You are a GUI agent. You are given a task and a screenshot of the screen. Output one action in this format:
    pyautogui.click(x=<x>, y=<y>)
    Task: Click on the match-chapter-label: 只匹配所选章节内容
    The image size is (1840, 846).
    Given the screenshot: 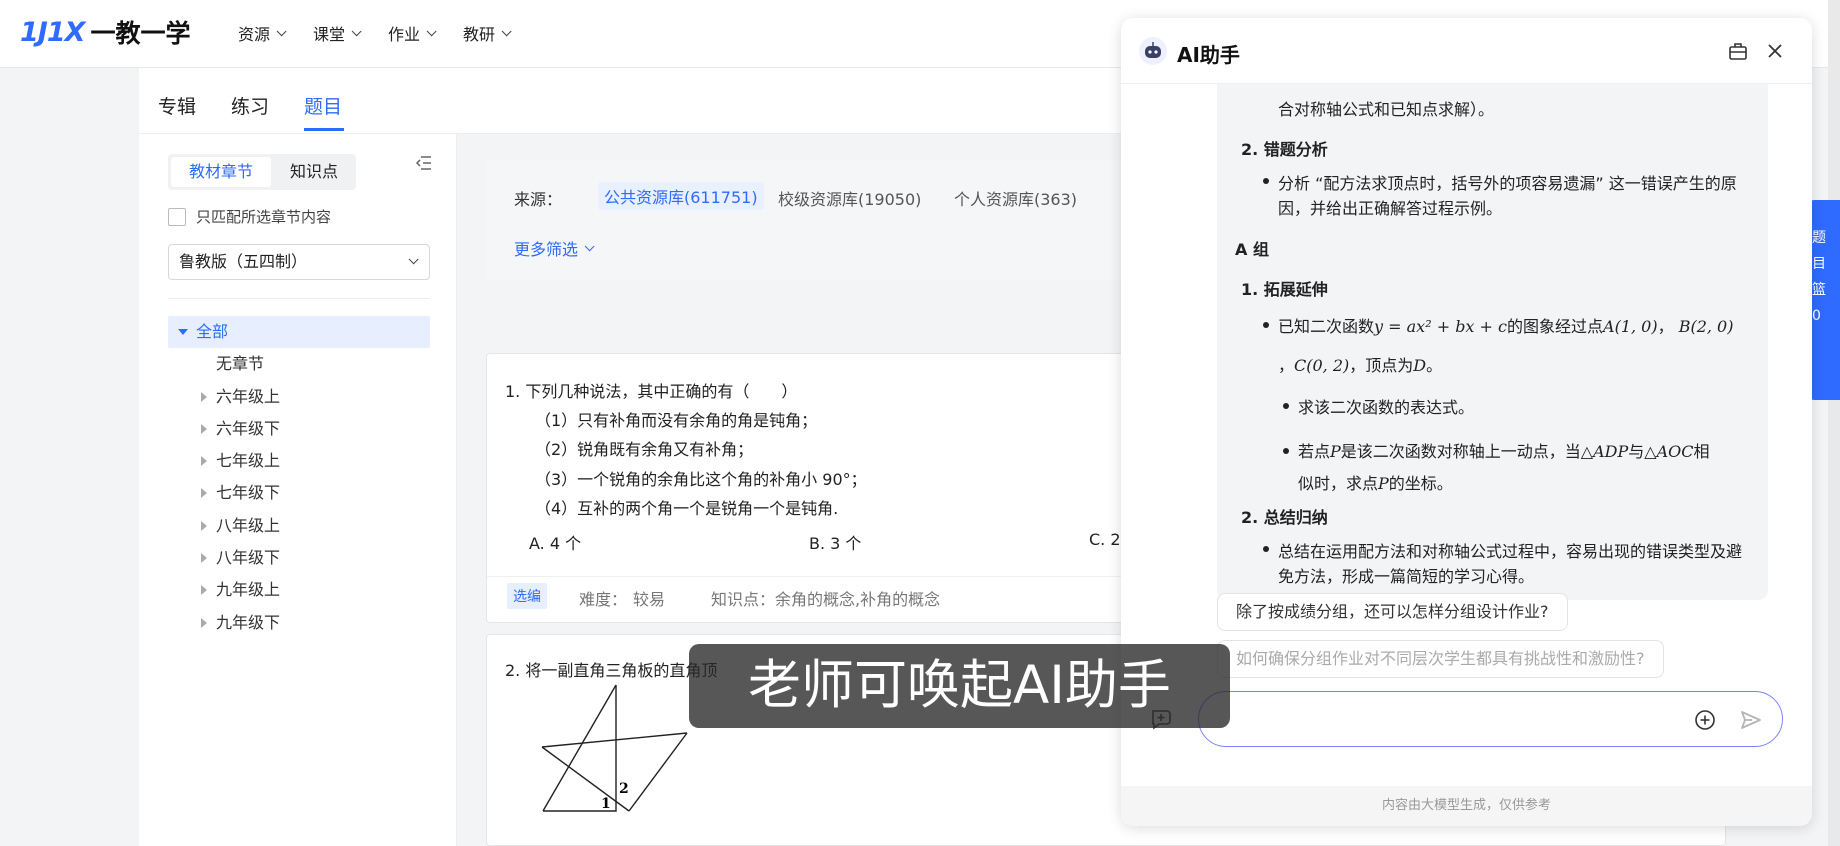 What is the action you would take?
    pyautogui.click(x=264, y=217)
    